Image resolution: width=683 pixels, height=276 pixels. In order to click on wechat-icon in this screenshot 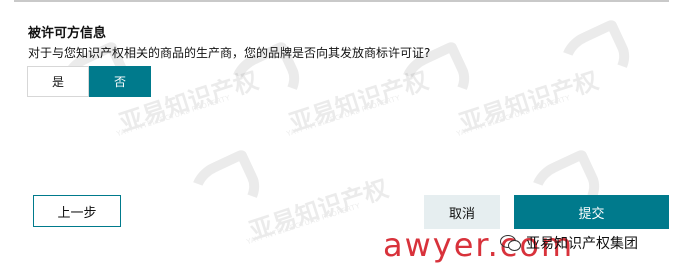, I will do `click(511, 243)`.